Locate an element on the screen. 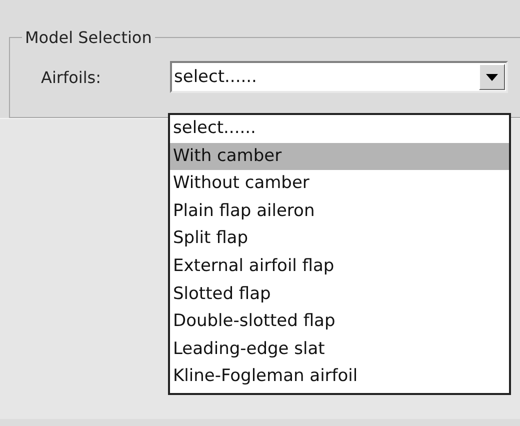  dropdown-option: Without camber is located at coordinates (339, 184).